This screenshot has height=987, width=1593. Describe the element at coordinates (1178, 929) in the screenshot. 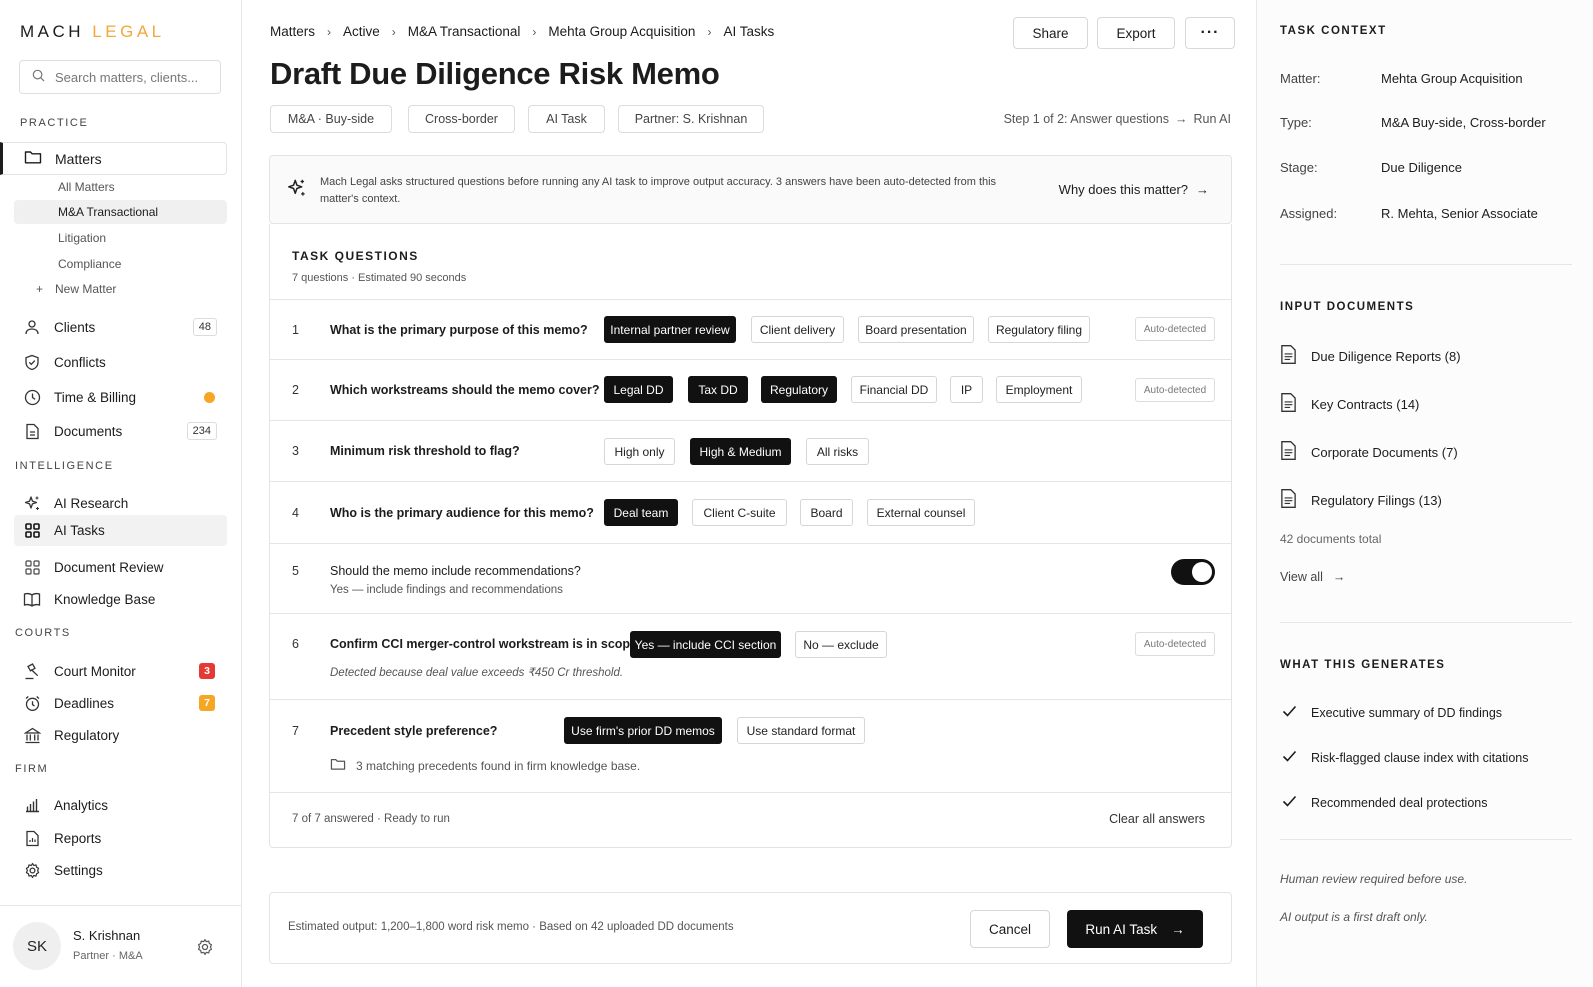

I see `arrow-right-icon: →` at that location.